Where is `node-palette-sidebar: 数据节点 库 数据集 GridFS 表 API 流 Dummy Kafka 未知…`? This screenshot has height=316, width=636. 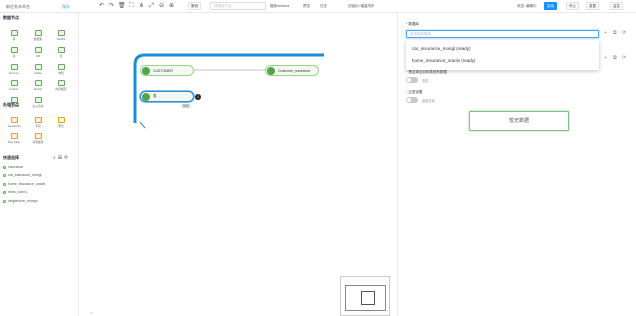
node-palette-sidebar: 数据节点 库 数据集 GridFS 表 API 流 Dummy Kafka 未知… is located at coordinates (39, 164).